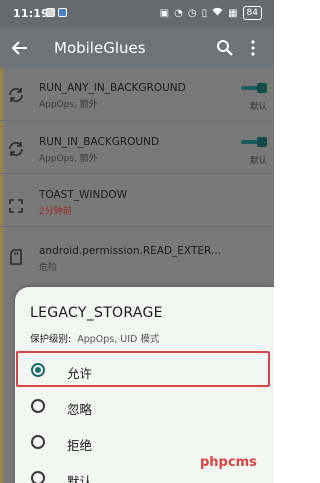 Image resolution: width=320 pixels, height=483 pixels. I want to click on protection-level: 保护级别: AppOps, UID 模式, so click(94, 338).